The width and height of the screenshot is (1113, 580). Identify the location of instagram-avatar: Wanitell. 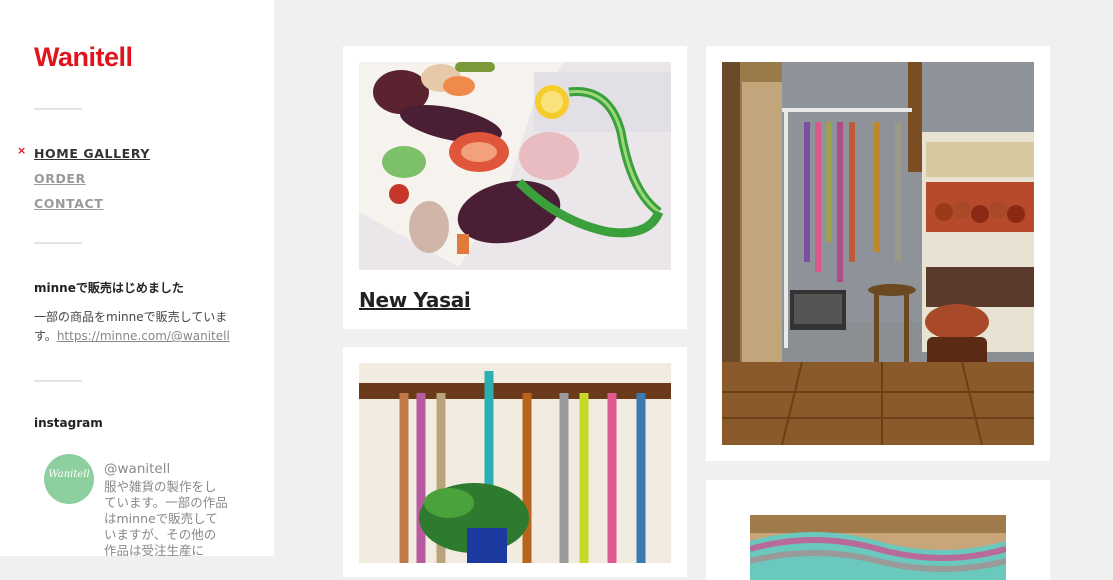
(69, 479).